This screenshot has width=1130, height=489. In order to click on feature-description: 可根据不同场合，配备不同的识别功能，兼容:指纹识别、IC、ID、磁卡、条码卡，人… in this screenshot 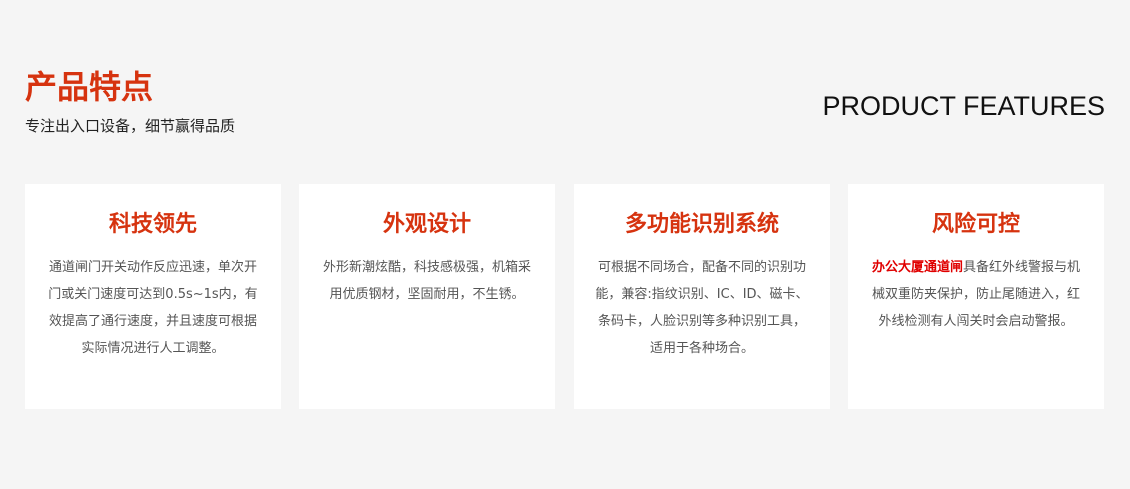, I will do `click(702, 308)`.